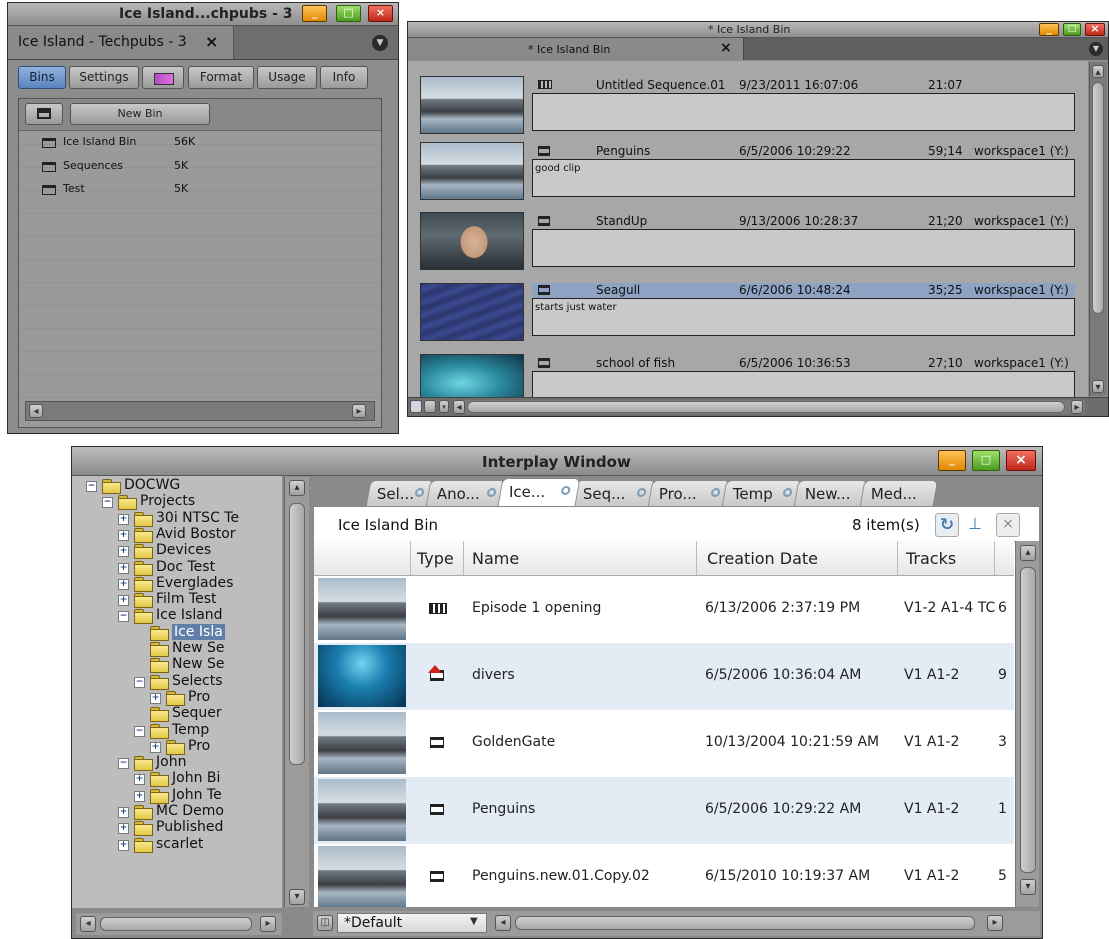 The image size is (1109, 939). I want to click on tab-colors, so click(163, 77).